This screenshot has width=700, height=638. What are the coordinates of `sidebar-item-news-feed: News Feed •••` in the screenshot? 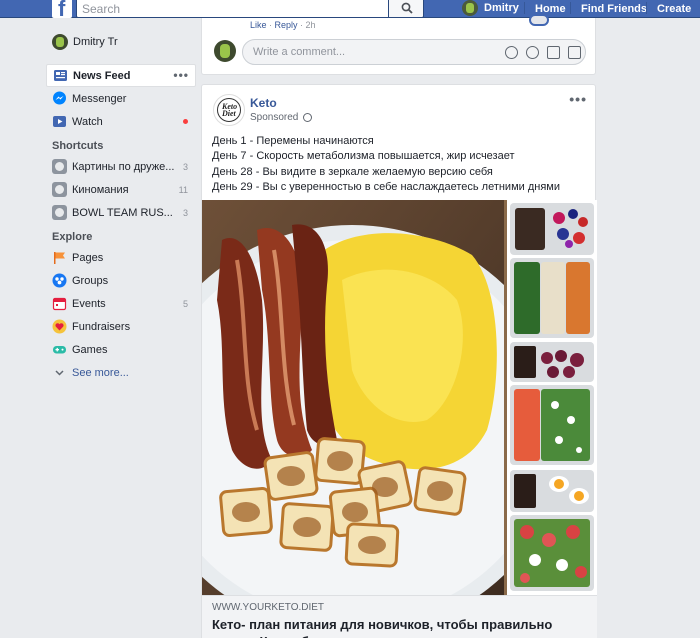 It's located at (121, 75).